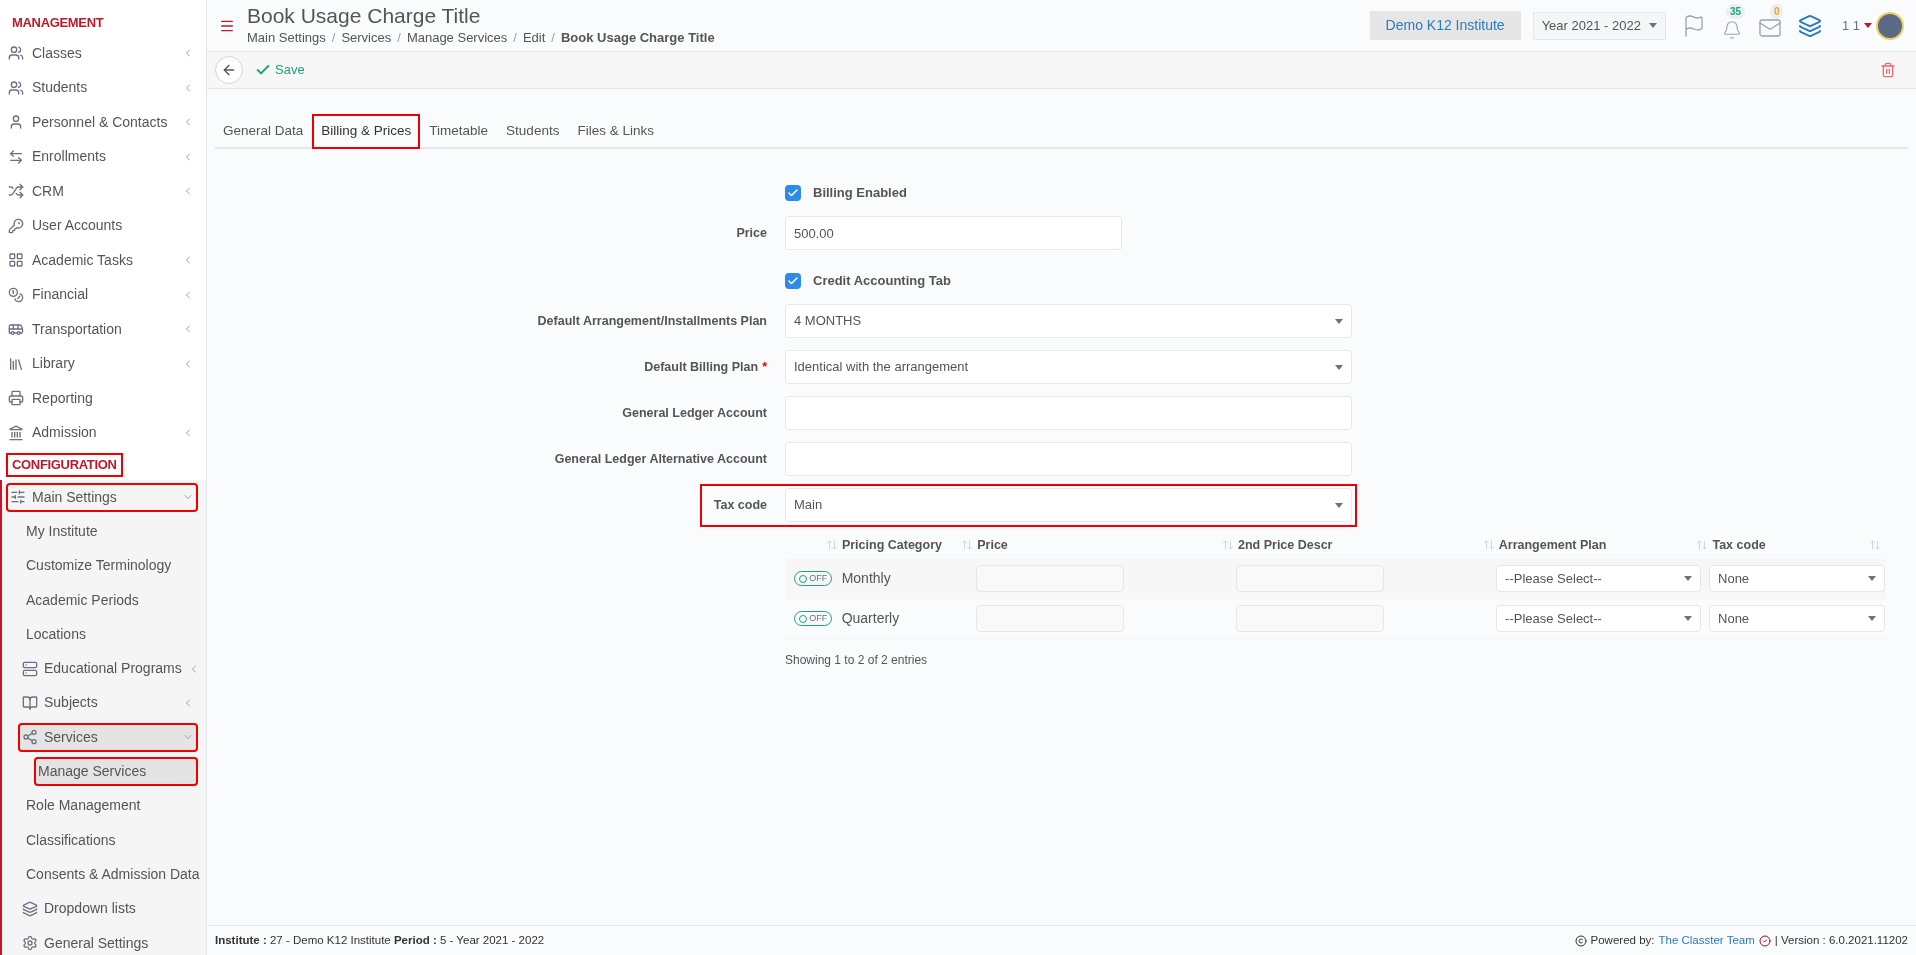 This screenshot has width=1916, height=955. Describe the element at coordinates (459, 131) in the screenshot. I see `tab: Timetable` at that location.